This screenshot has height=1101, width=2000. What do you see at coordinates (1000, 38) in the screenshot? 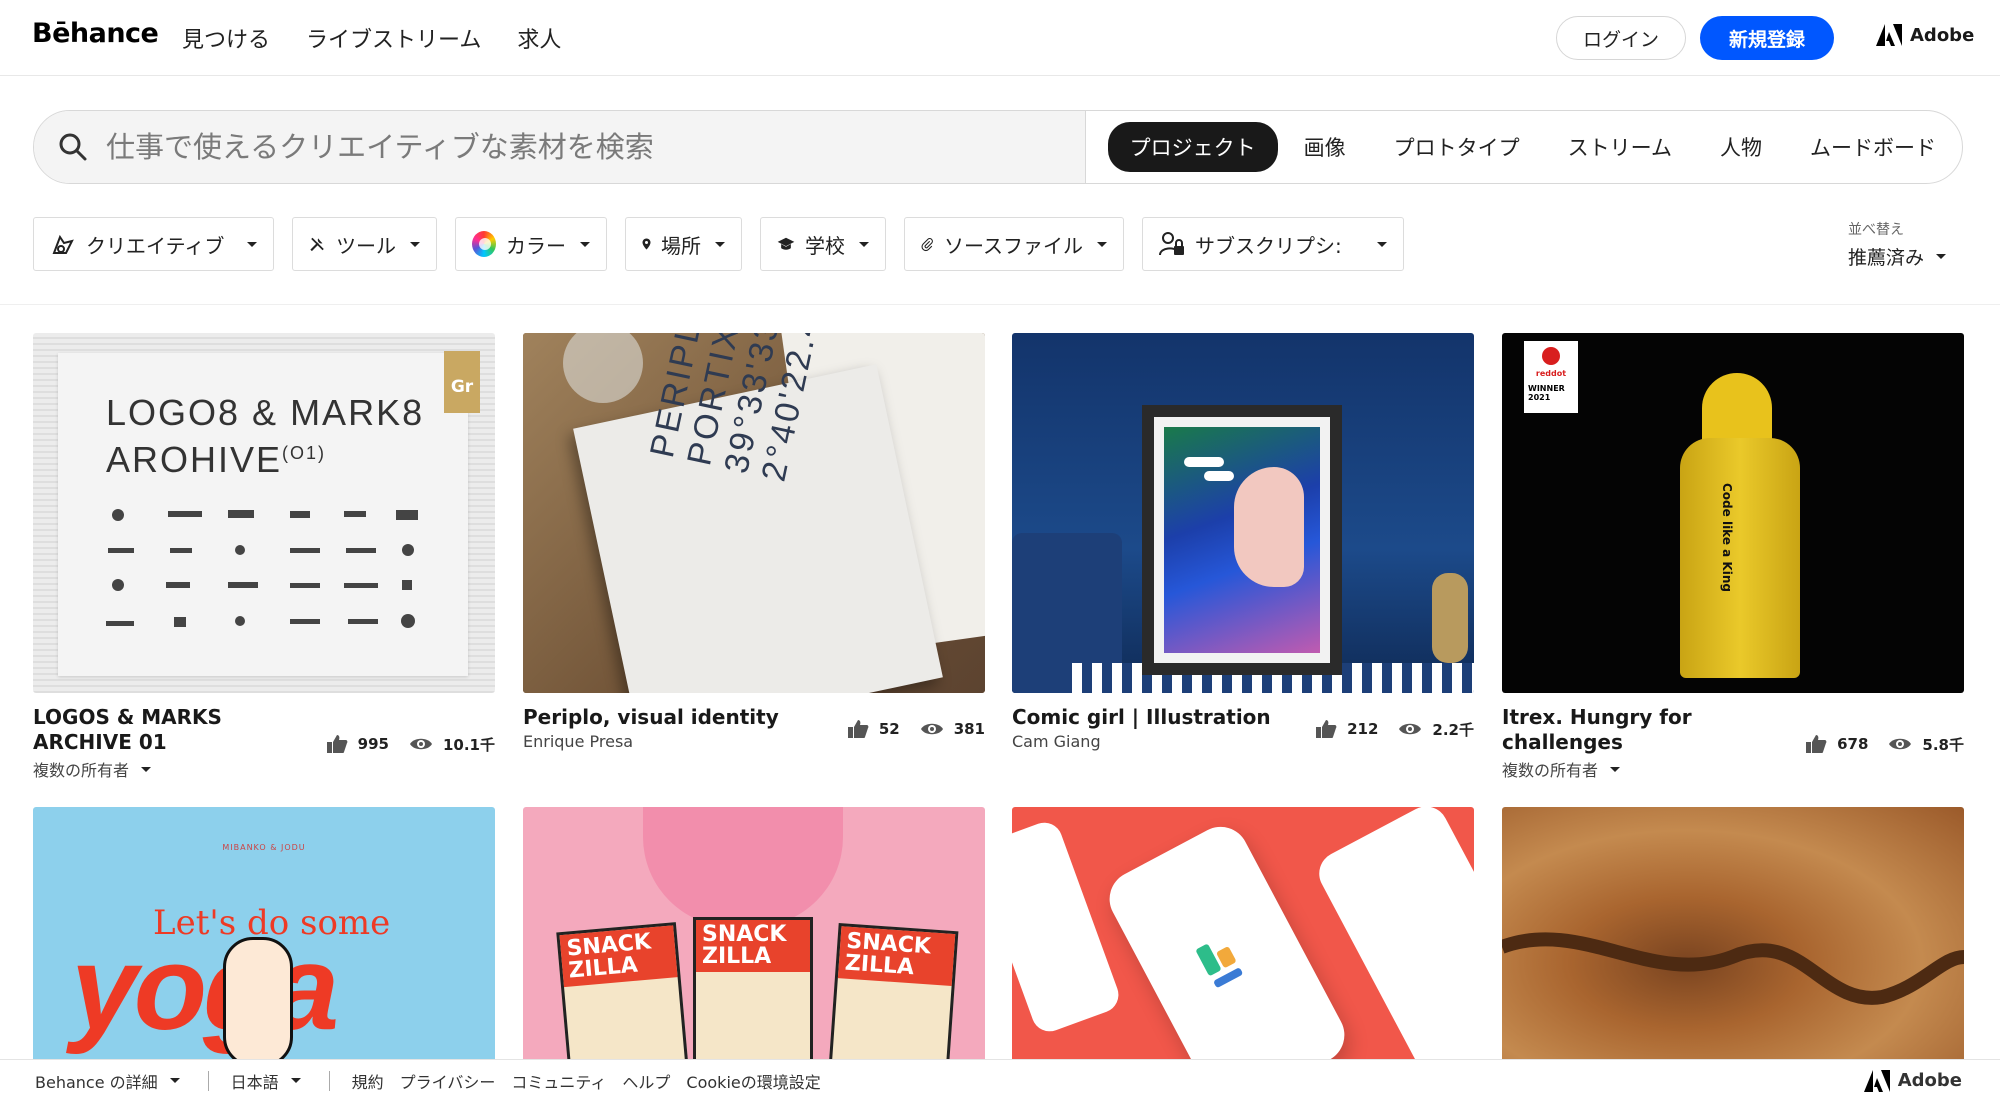
I see `top-nav: Bēhance 見つける ライブストリーム 求人 ログイン 新規登録 Adobe` at bounding box center [1000, 38].